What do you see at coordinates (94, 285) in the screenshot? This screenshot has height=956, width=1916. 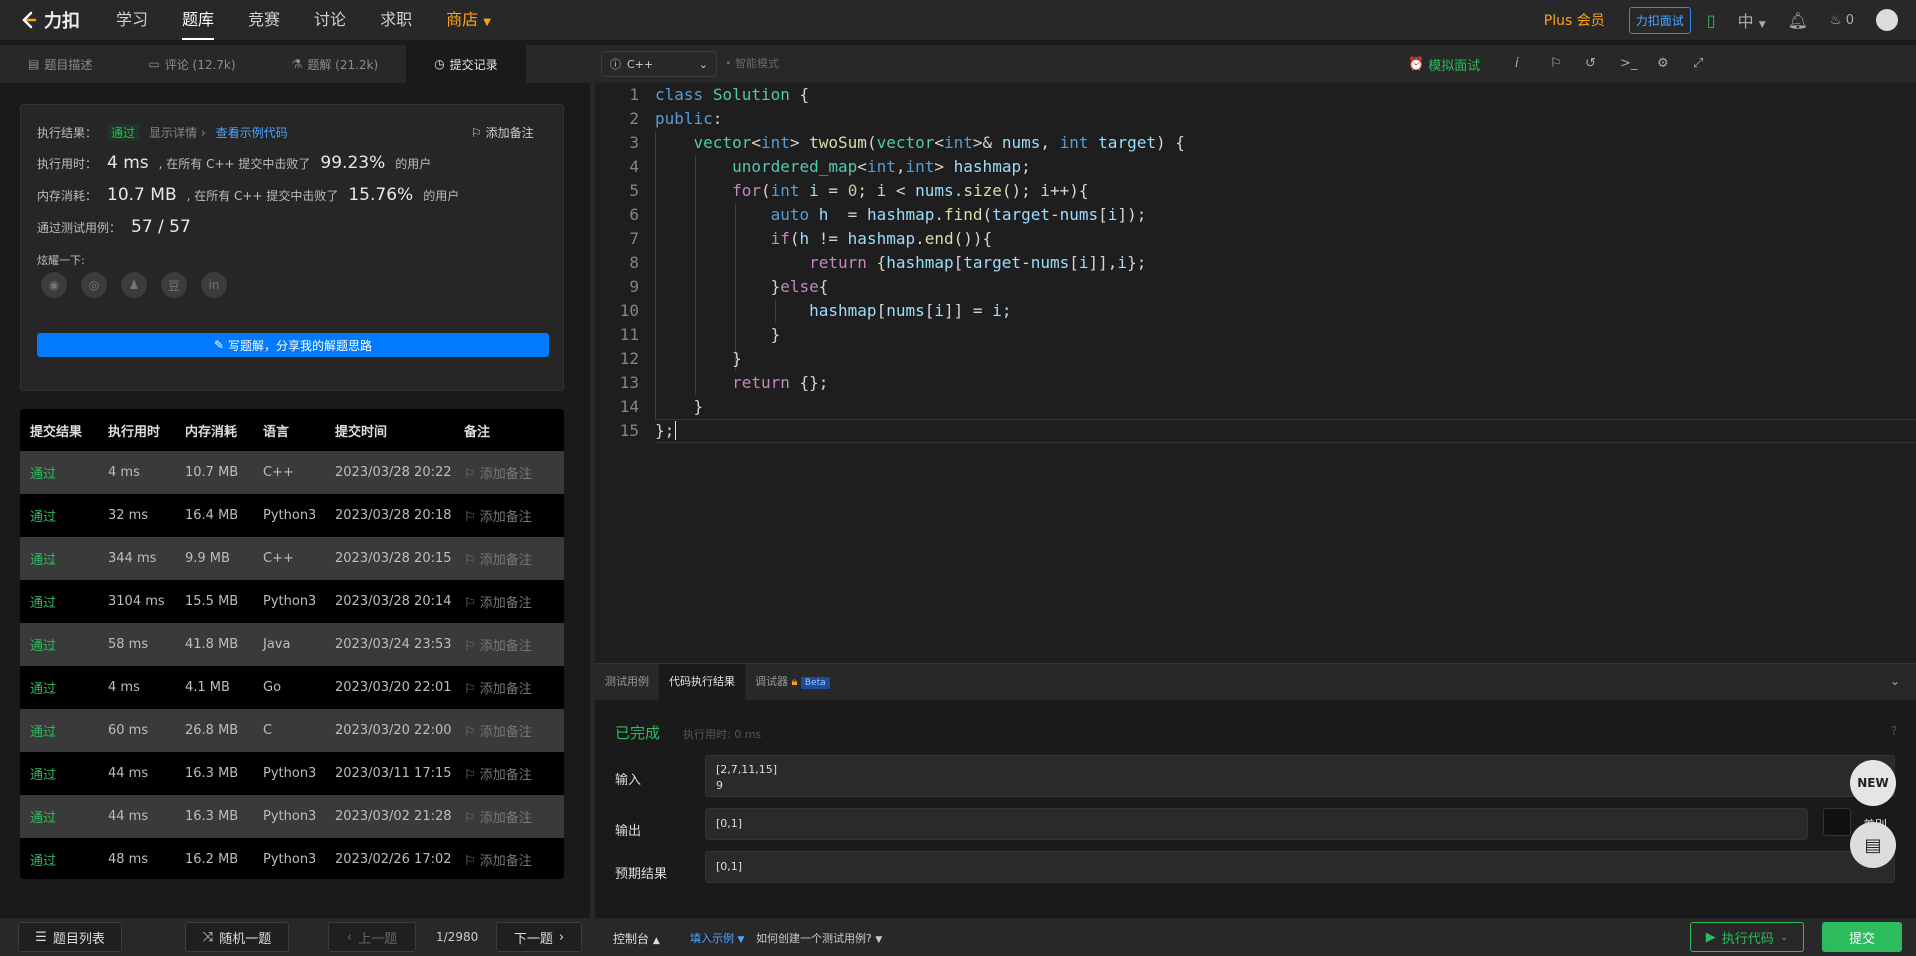 I see `weibo-icon: ◎` at bounding box center [94, 285].